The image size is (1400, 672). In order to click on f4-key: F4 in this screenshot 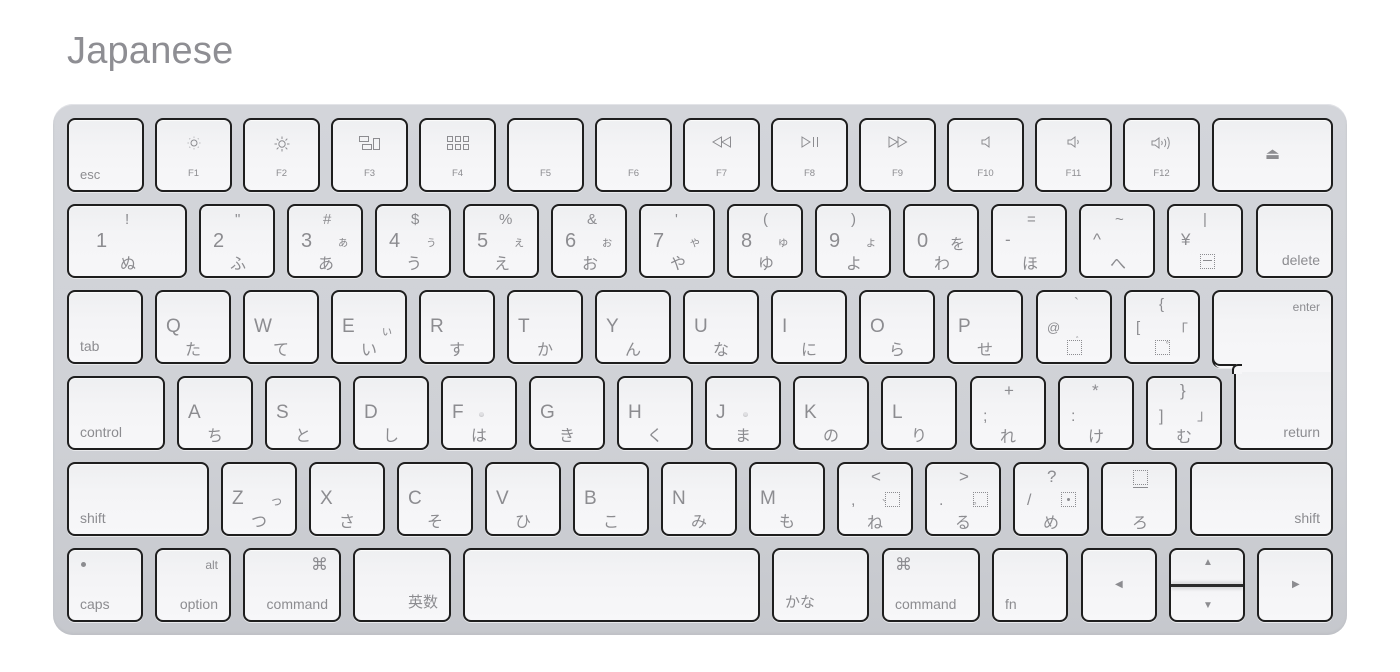, I will do `click(457, 155)`.